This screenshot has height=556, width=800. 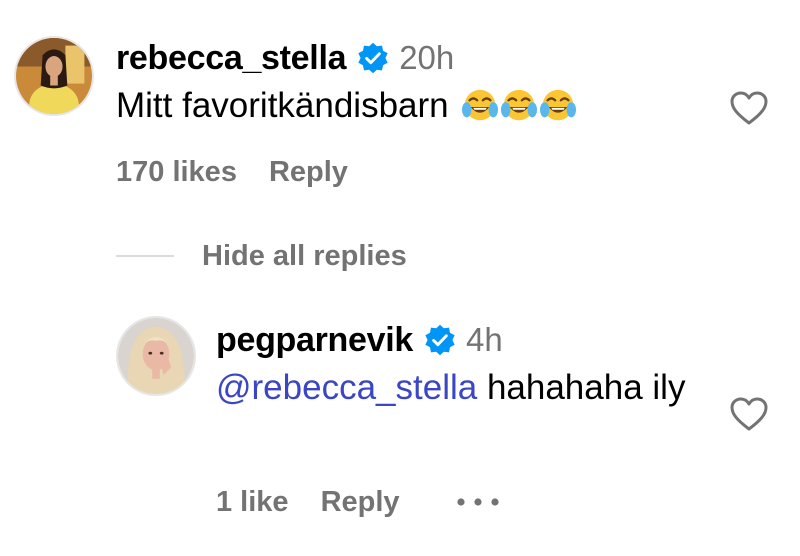 I want to click on likes-count-button: 1 like, so click(x=252, y=502).